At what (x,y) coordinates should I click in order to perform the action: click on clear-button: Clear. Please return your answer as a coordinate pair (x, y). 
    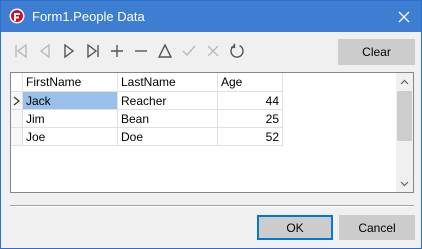
    Looking at the image, I should click on (376, 52).